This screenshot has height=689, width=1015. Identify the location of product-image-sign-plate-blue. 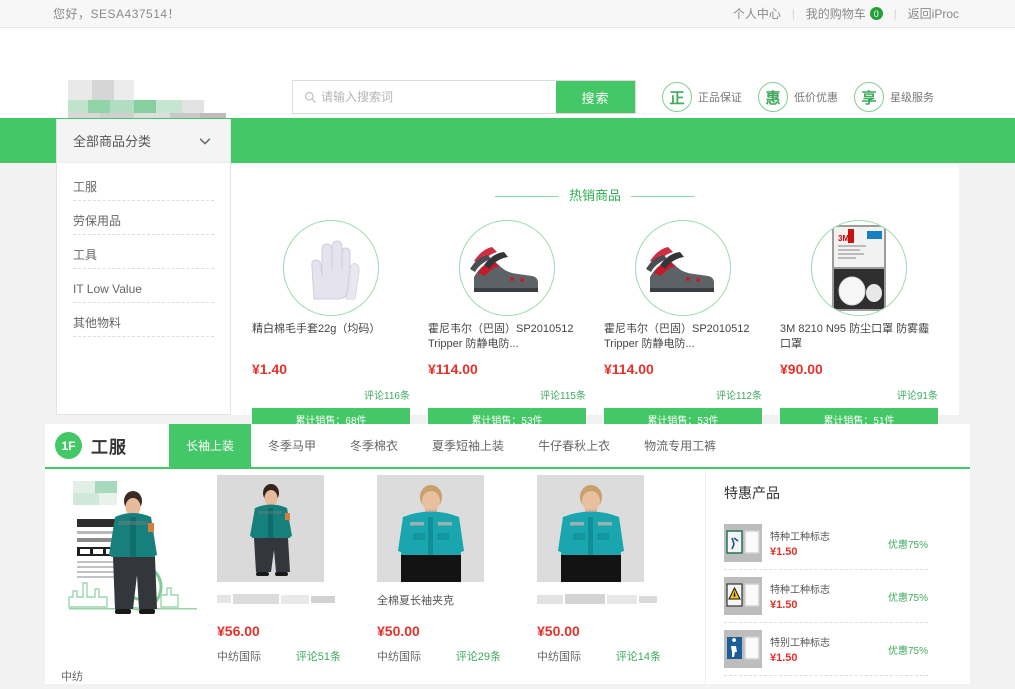
(743, 649).